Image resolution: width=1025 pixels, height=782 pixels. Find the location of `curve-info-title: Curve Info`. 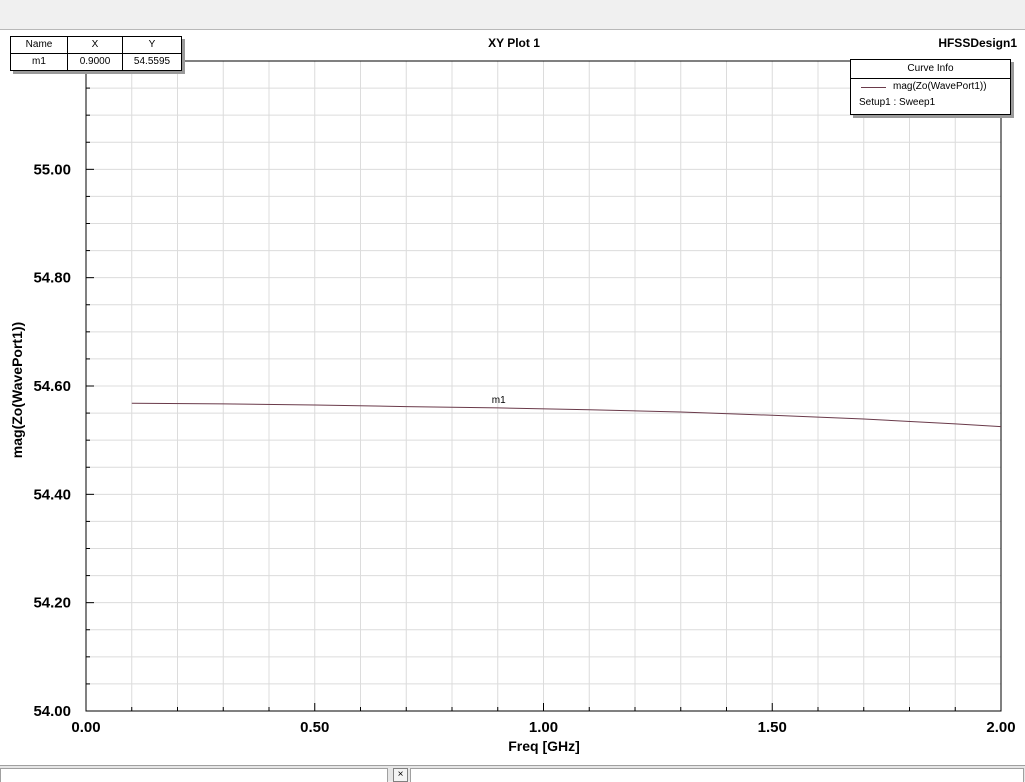

curve-info-title: Curve Info is located at coordinates (930, 69).